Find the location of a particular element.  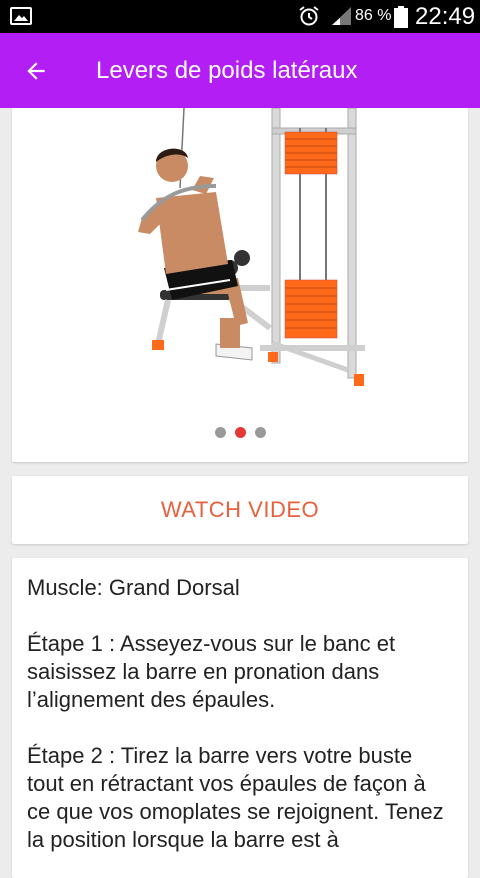

carousel-indicator is located at coordinates (240, 432).